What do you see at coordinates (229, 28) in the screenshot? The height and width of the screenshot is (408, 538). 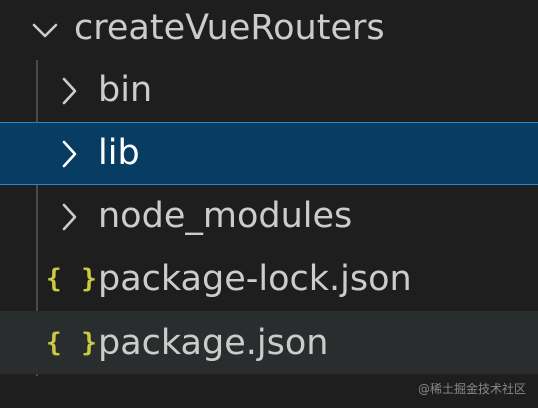 I see `root-folder-label: createVueRouters` at bounding box center [229, 28].